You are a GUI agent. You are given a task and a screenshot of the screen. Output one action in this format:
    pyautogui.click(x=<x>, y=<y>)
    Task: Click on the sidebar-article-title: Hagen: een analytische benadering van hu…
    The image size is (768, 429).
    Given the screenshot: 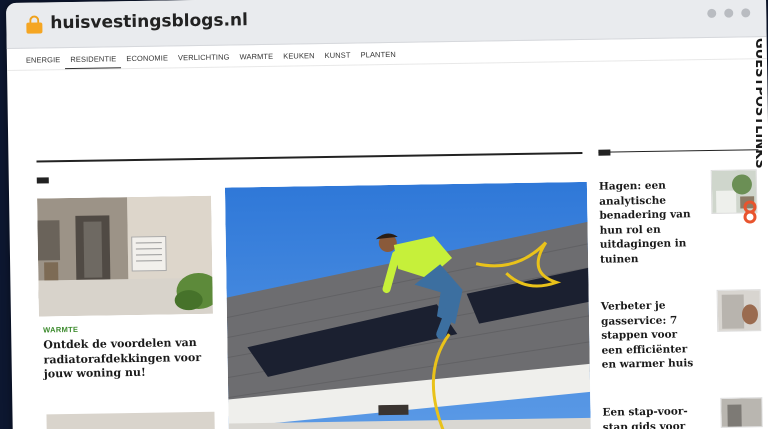 What is the action you would take?
    pyautogui.click(x=645, y=222)
    